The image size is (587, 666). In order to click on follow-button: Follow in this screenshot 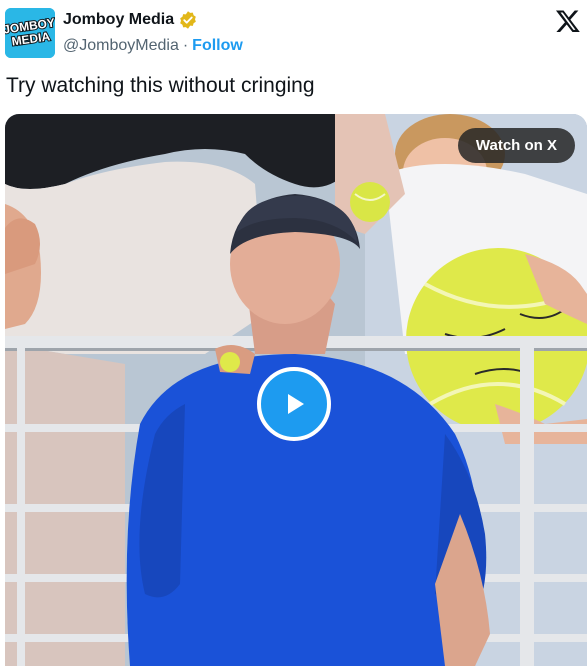, I will do `click(217, 46)`.